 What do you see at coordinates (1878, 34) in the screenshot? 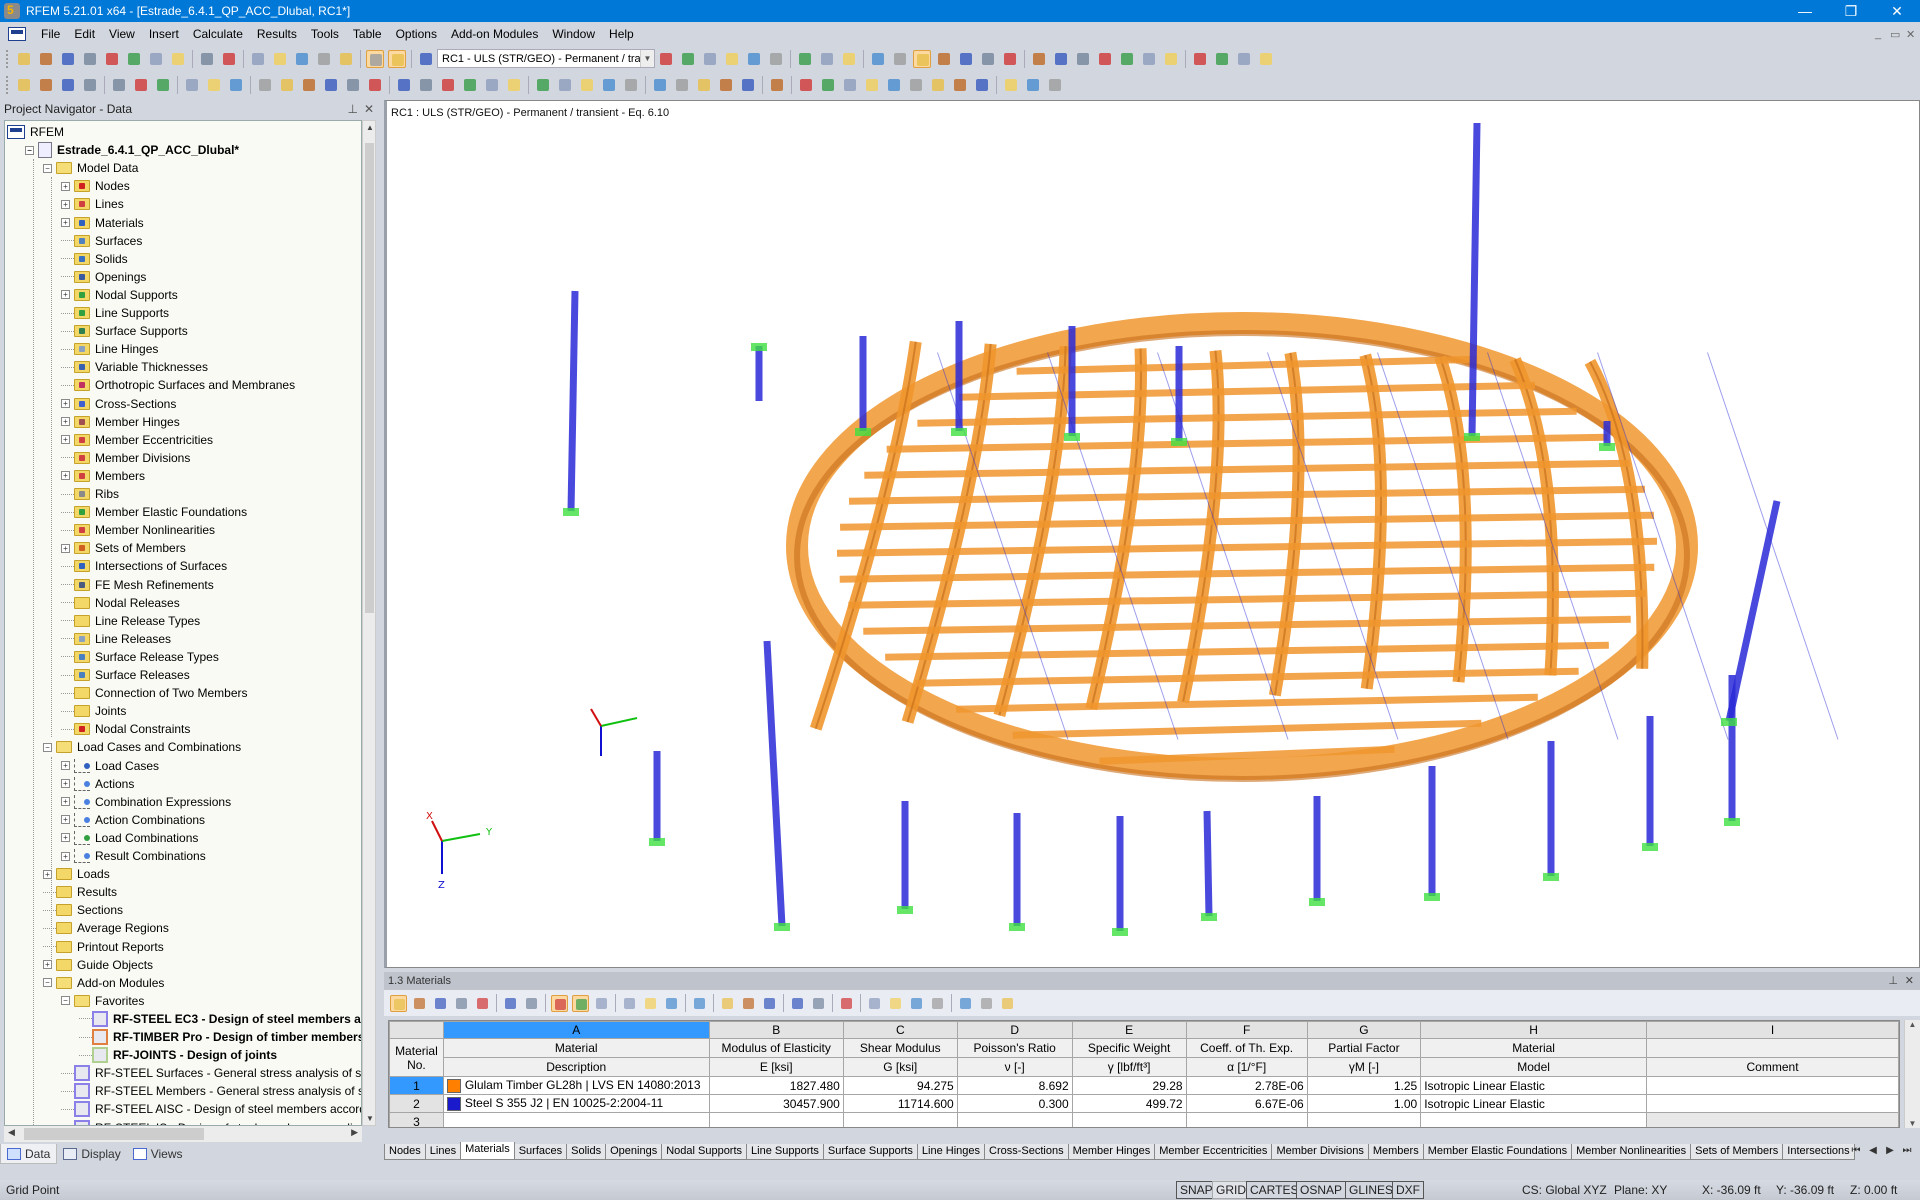
I see `mdi-minimize-button: _` at bounding box center [1878, 34].